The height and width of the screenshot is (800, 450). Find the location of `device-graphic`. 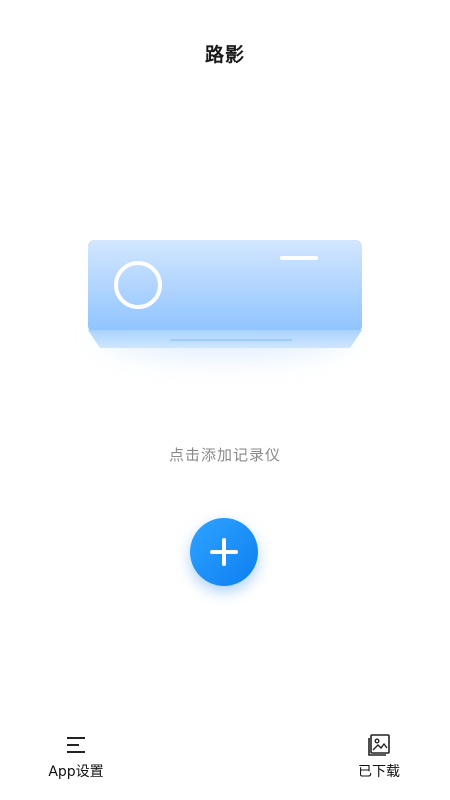

device-graphic is located at coordinates (225, 294).